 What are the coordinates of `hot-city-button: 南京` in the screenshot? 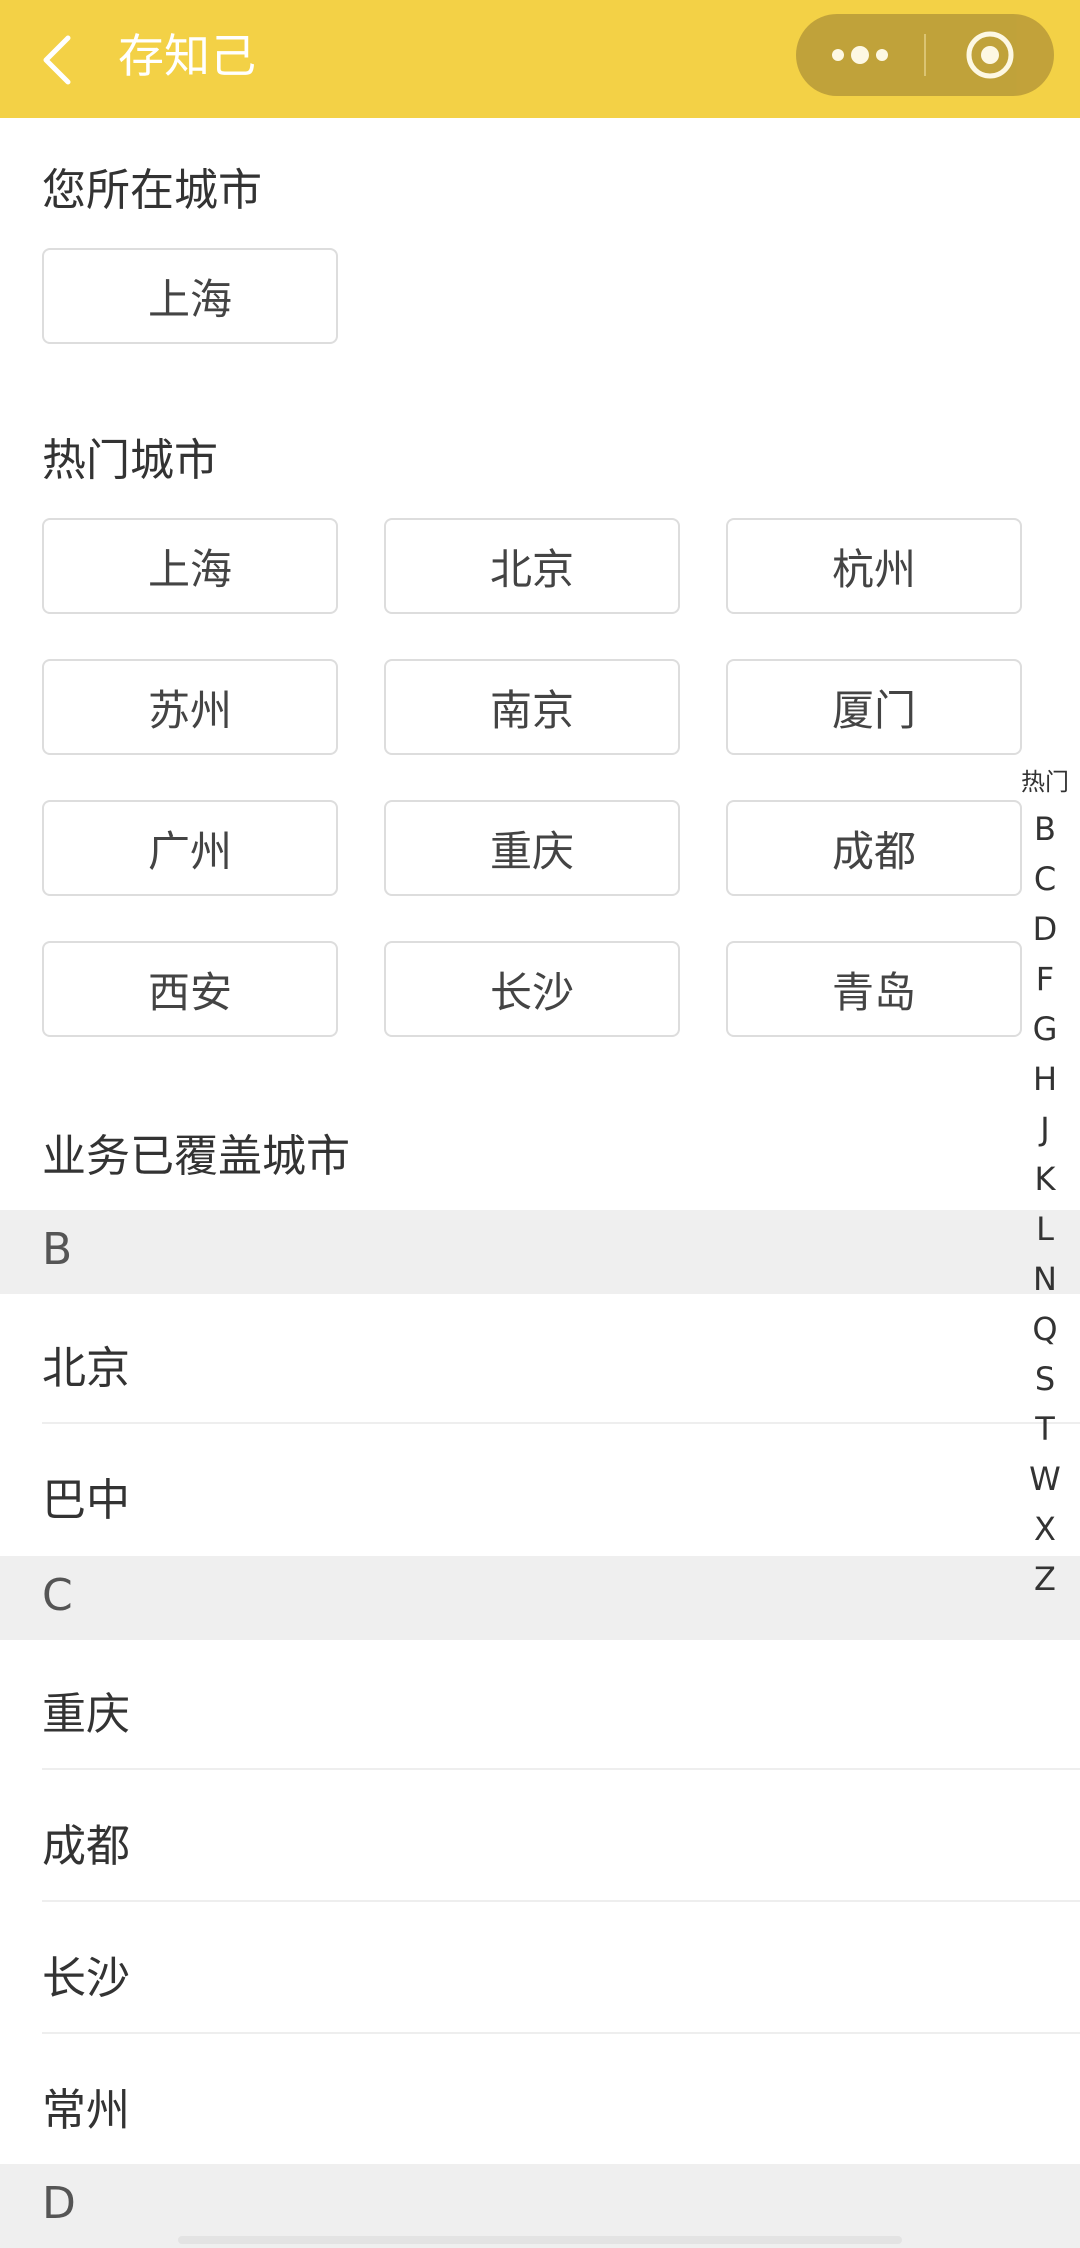 It's located at (532, 707).